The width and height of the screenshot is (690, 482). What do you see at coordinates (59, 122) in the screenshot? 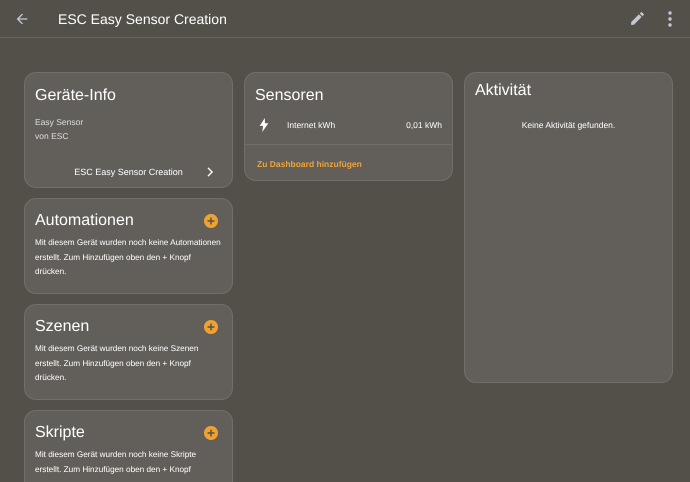
I see `device-model: Easy Sensor` at bounding box center [59, 122].